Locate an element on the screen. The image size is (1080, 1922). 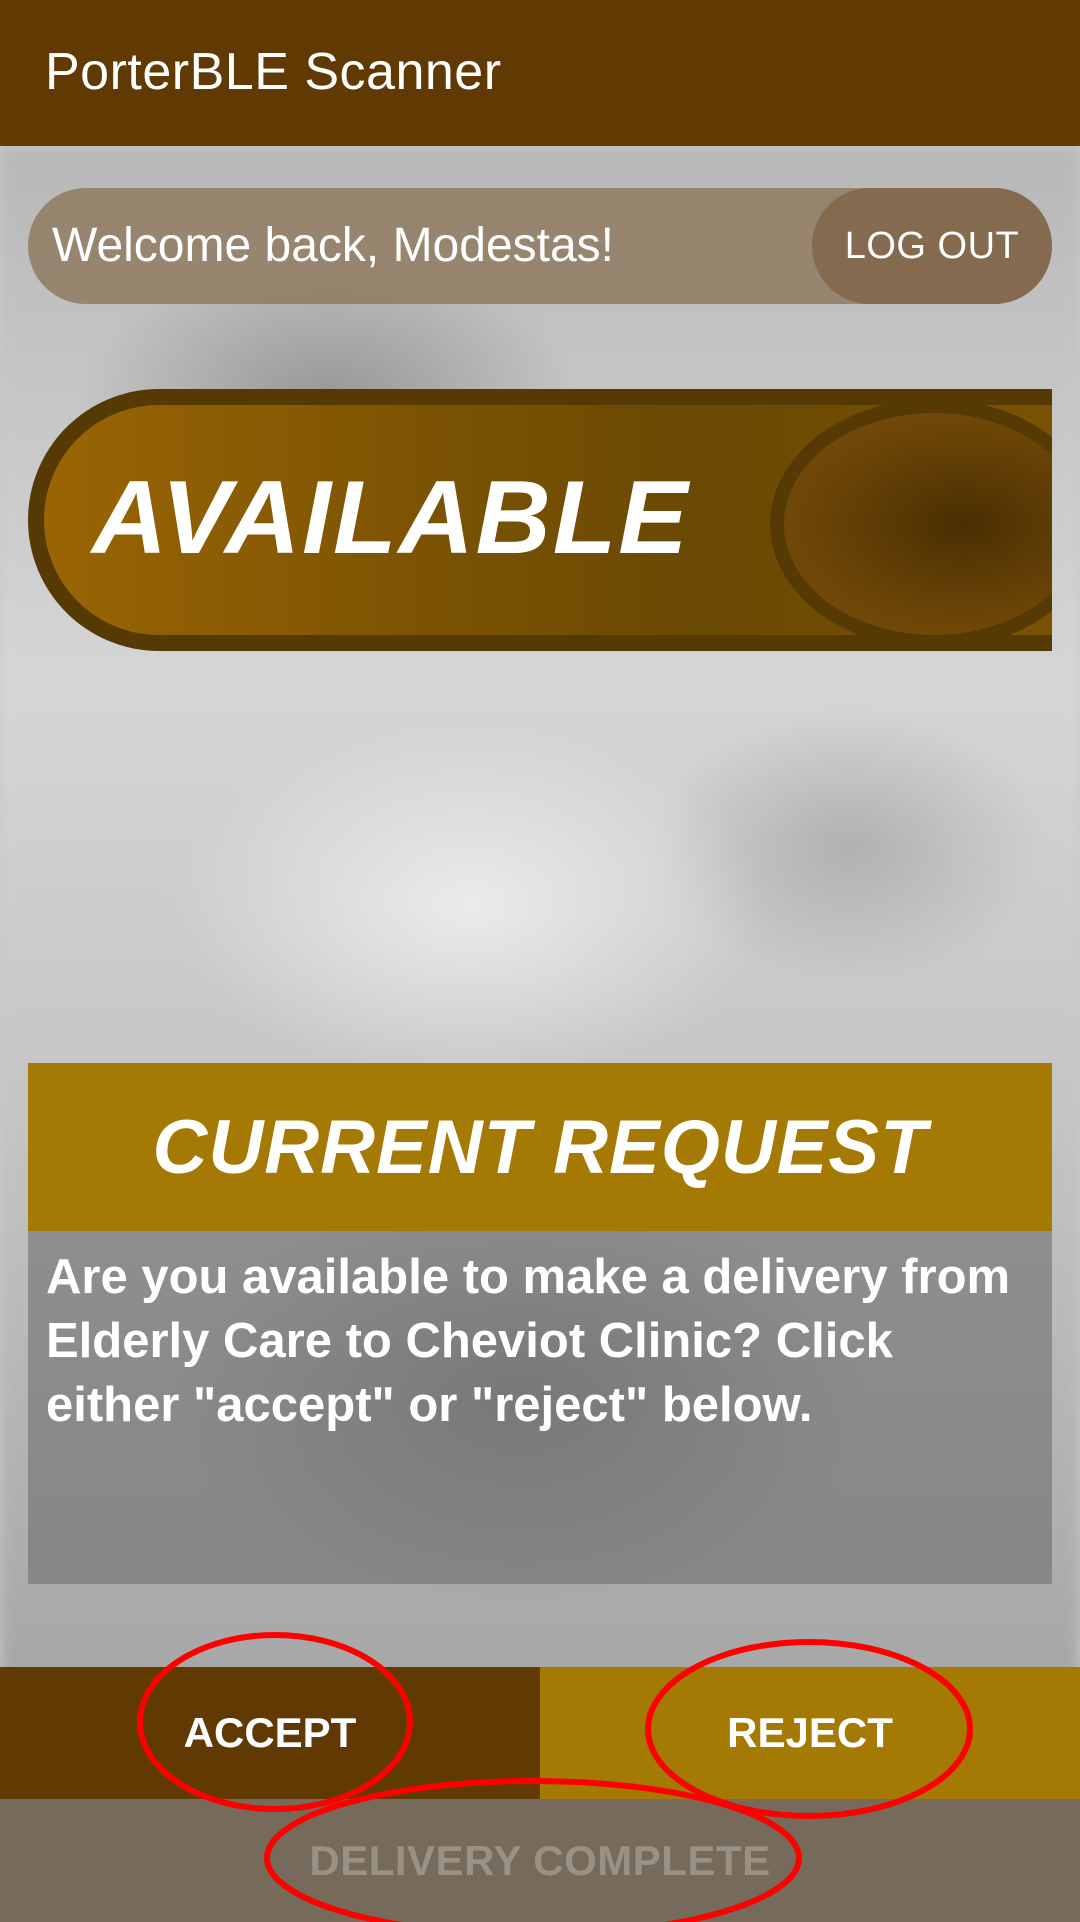
delivery-complete-button: DELIVERY COMPLETE is located at coordinates (540, 1860).